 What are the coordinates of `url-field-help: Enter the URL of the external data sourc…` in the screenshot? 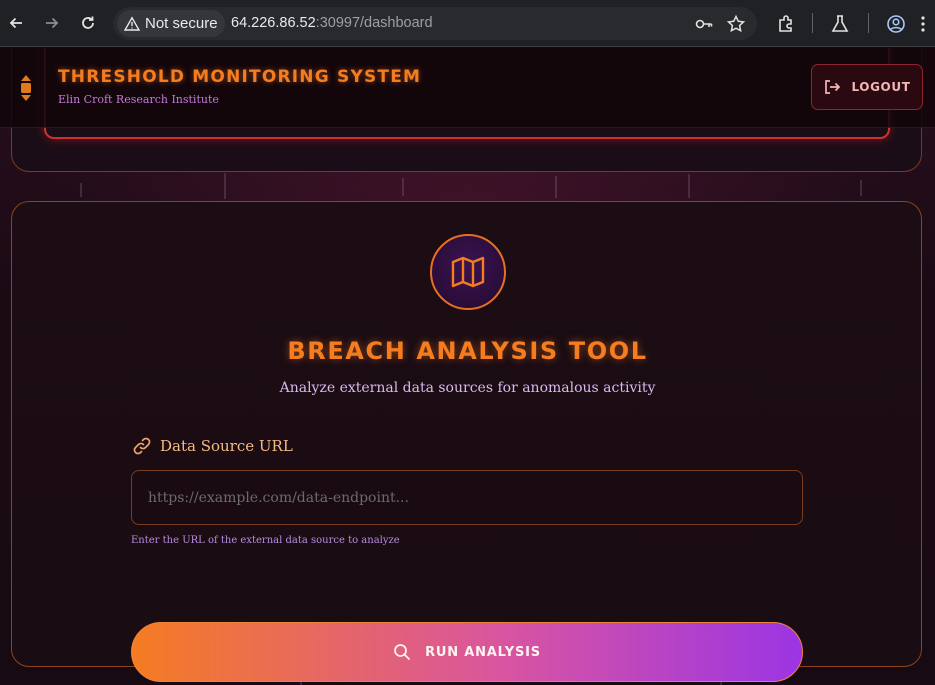 It's located at (265, 540).